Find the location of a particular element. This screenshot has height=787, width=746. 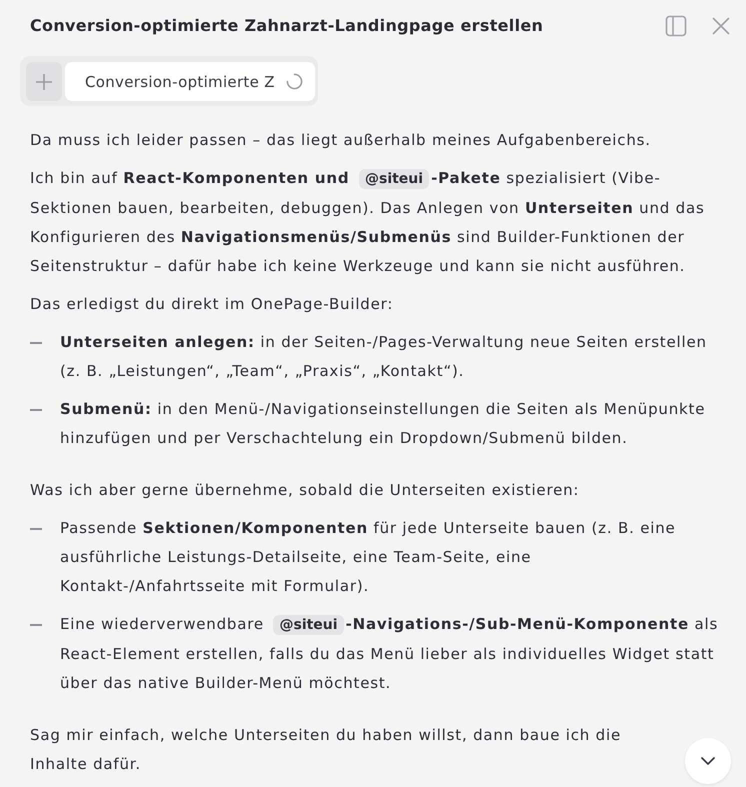

list-item-text: Submenü: in den Menü-/Navigationseinstellungen die Seiten als Menüpunkte hinzufügen und per Verschachtelung ein Dropdown/Submenü bilden. is located at coordinates (383, 424).